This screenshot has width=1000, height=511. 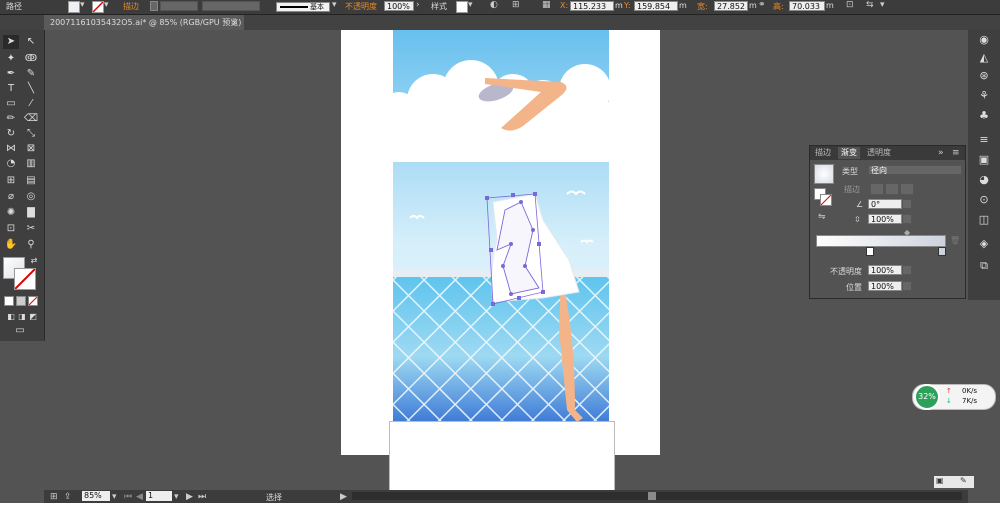 I want to click on stroke-across-icon, so click(x=907, y=189).